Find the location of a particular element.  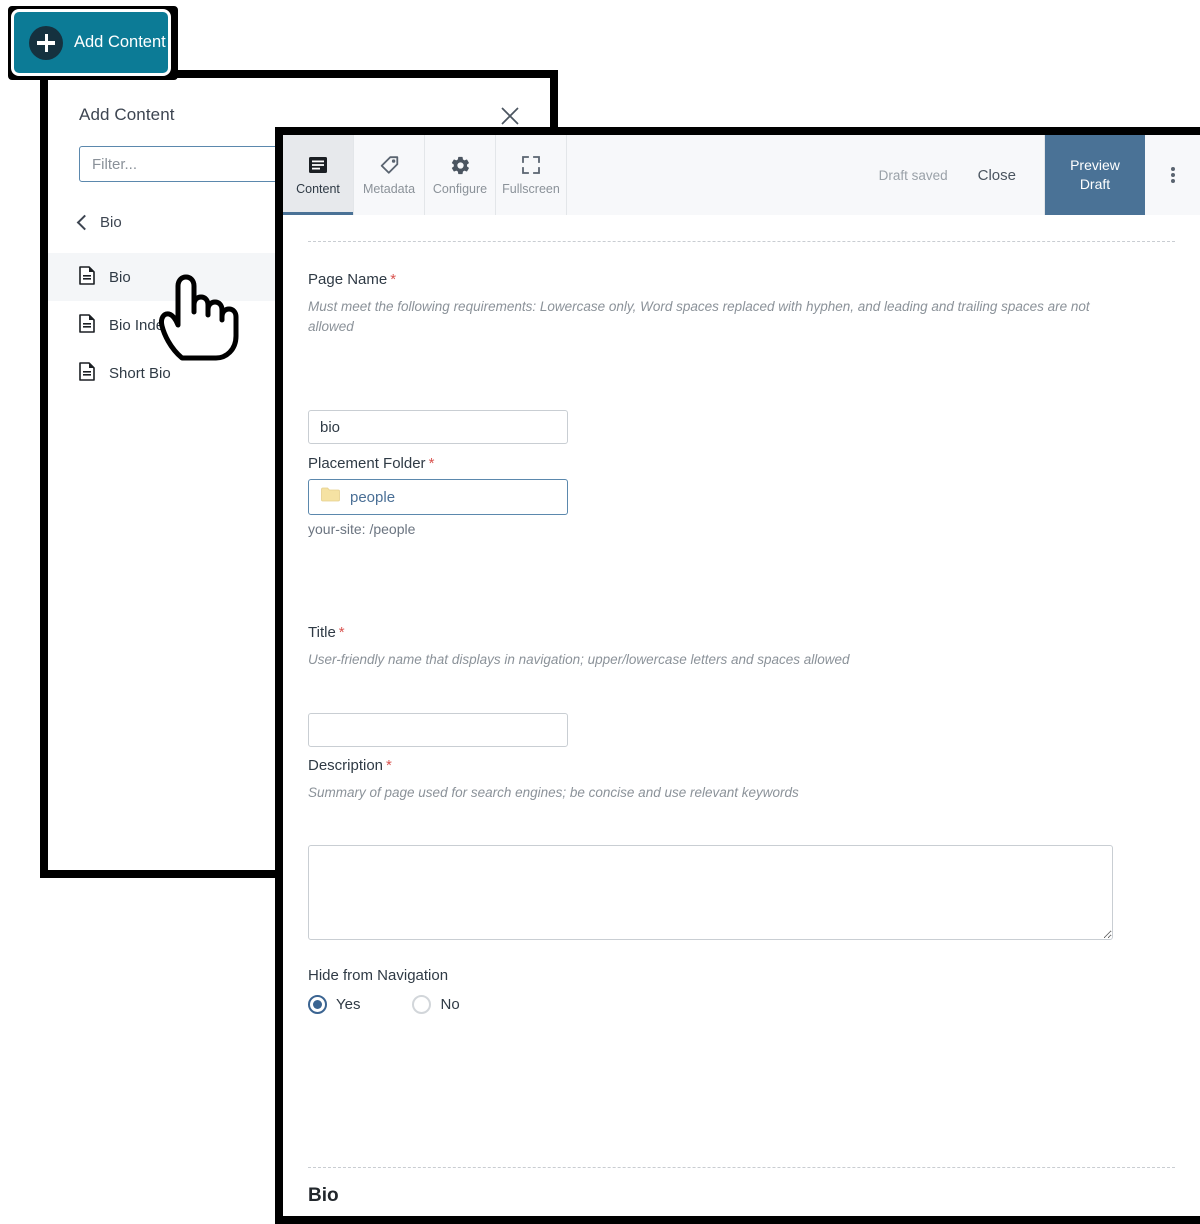

tab-label: Fullscreen is located at coordinates (531, 189).